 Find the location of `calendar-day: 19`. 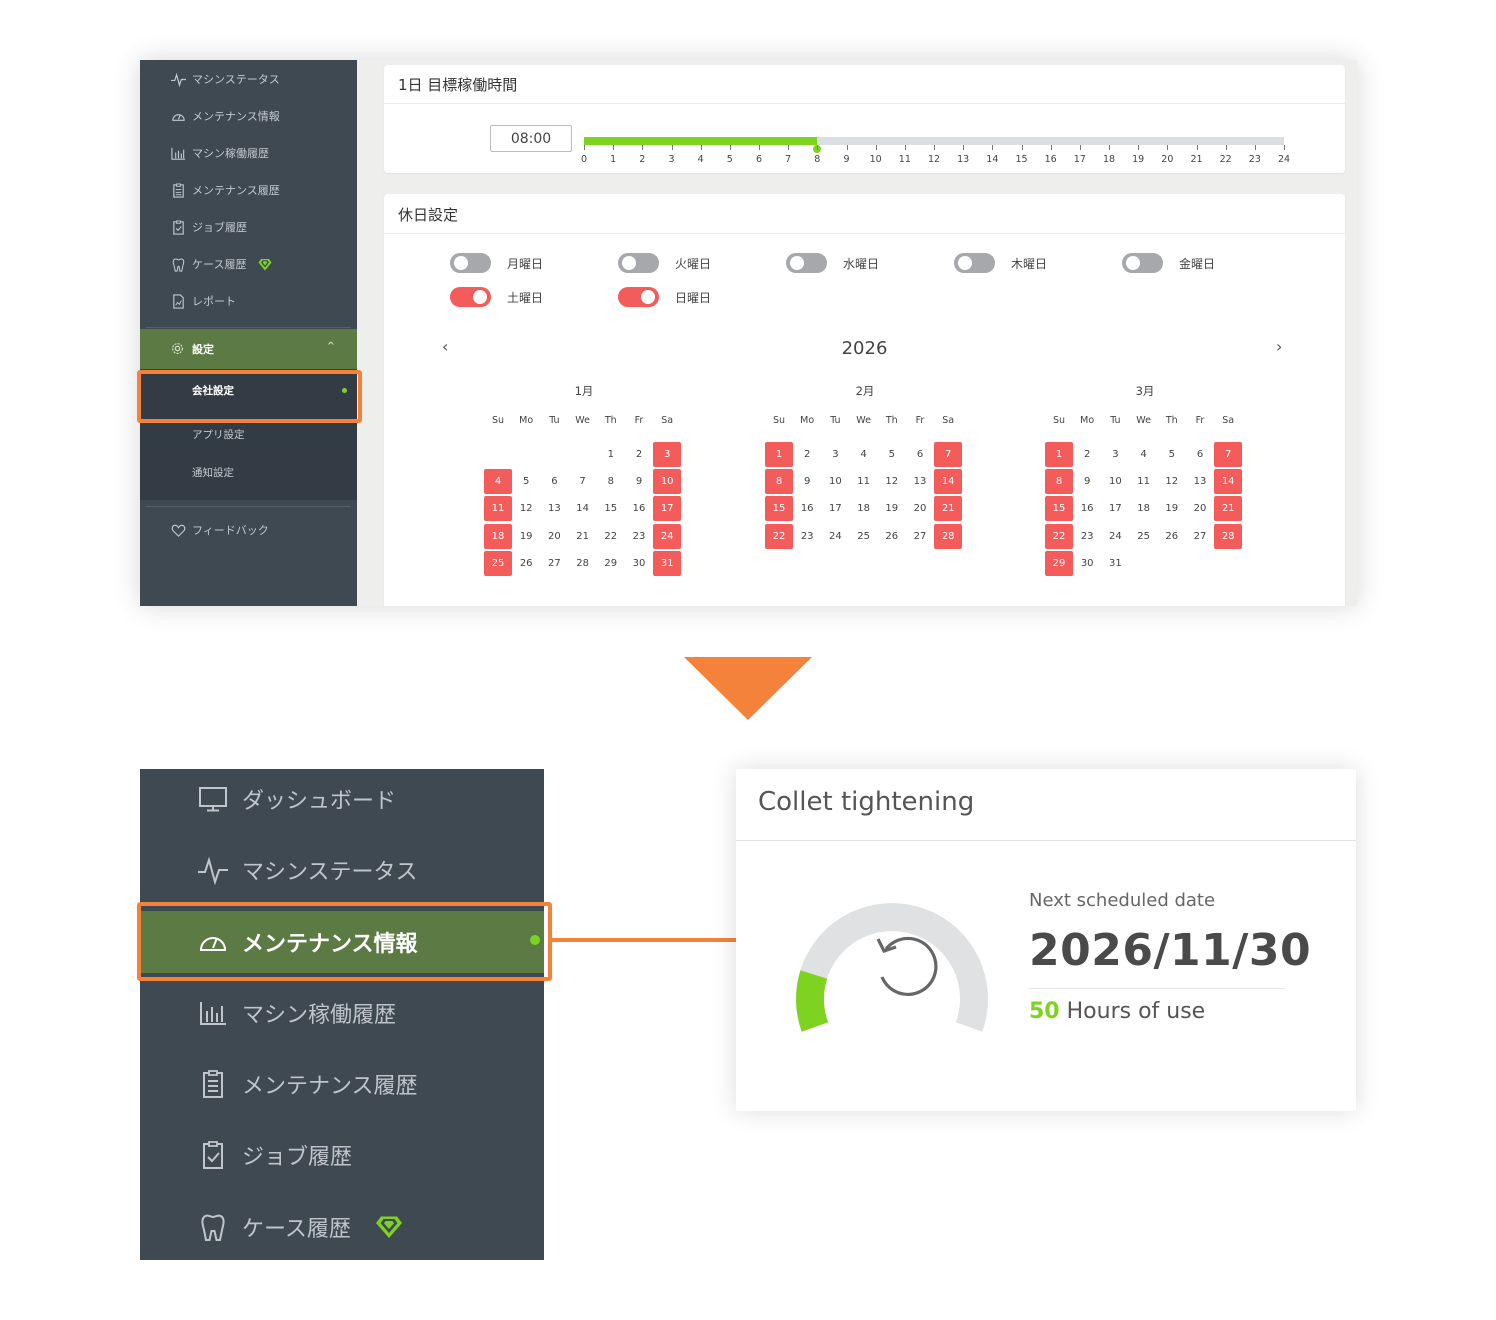

calendar-day: 19 is located at coordinates (892, 508).